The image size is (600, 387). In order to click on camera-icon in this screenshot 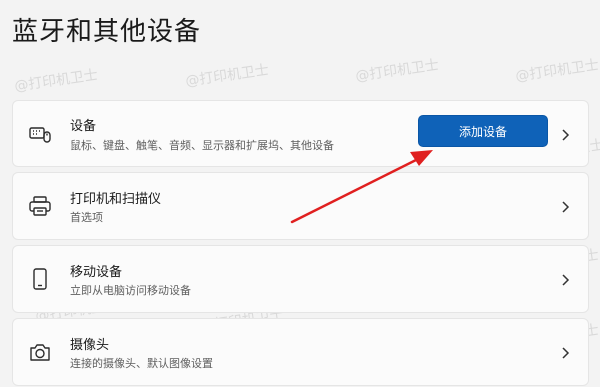, I will do `click(40, 352)`.